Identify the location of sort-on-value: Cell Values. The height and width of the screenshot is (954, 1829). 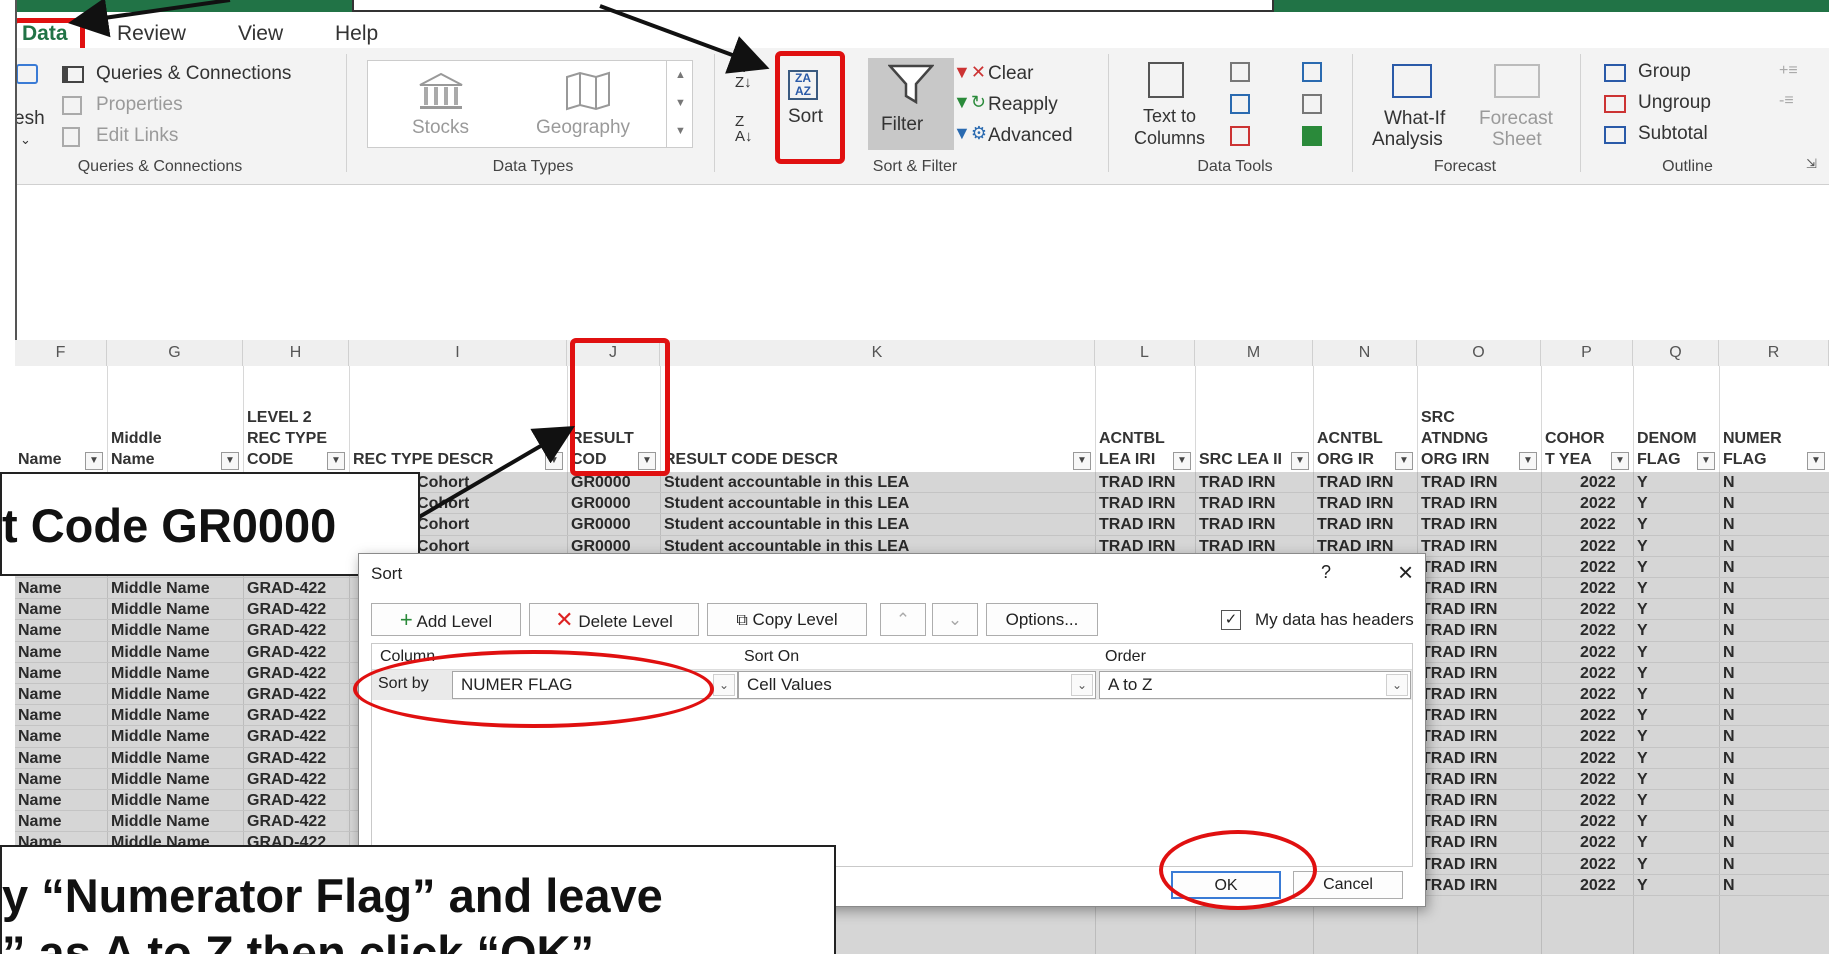
(789, 684).